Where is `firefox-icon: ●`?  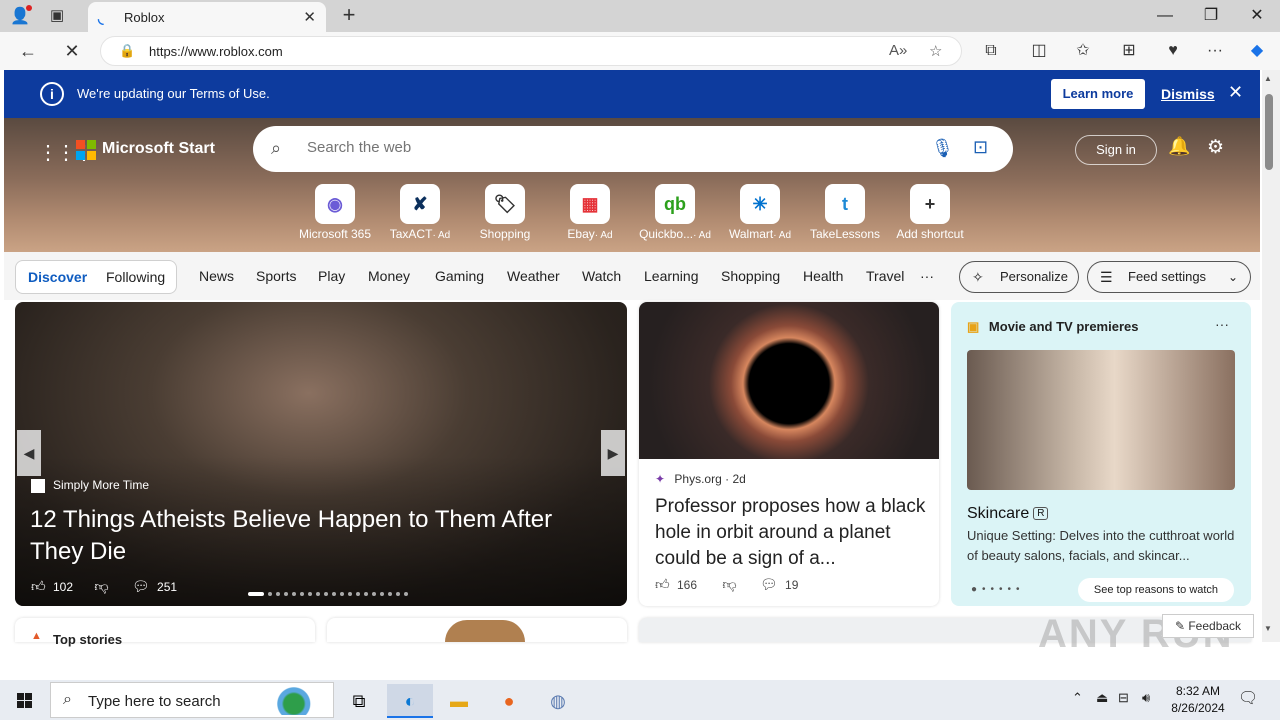
firefox-icon: ● is located at coordinates (509, 701).